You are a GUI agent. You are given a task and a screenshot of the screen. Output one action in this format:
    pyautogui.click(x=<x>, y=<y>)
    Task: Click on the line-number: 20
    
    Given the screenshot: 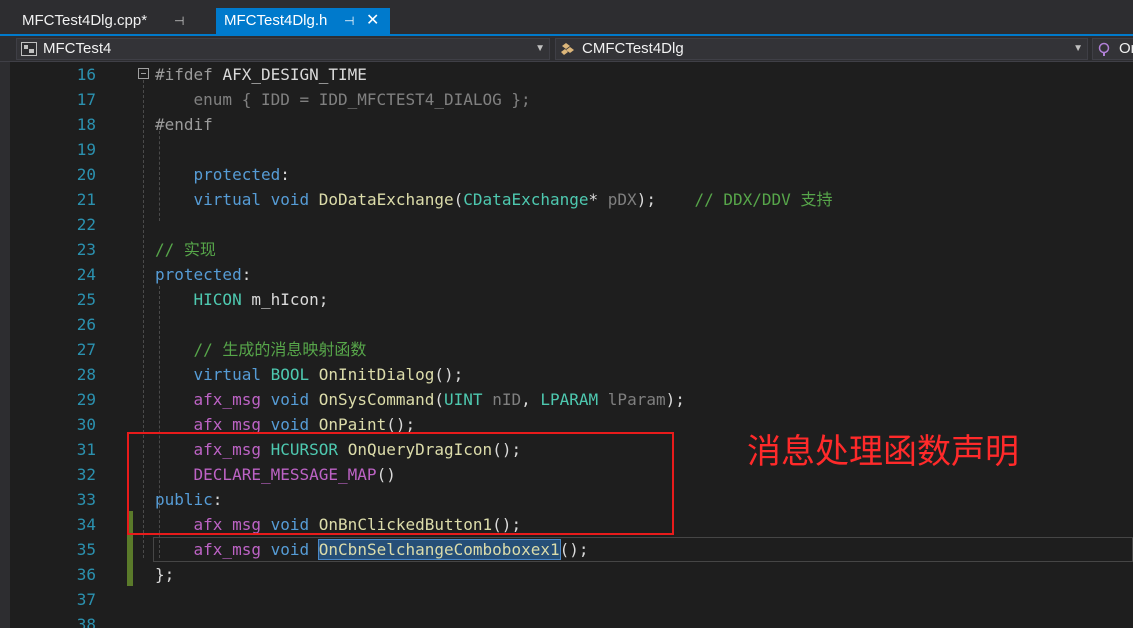 What is the action you would take?
    pyautogui.click(x=86, y=174)
    